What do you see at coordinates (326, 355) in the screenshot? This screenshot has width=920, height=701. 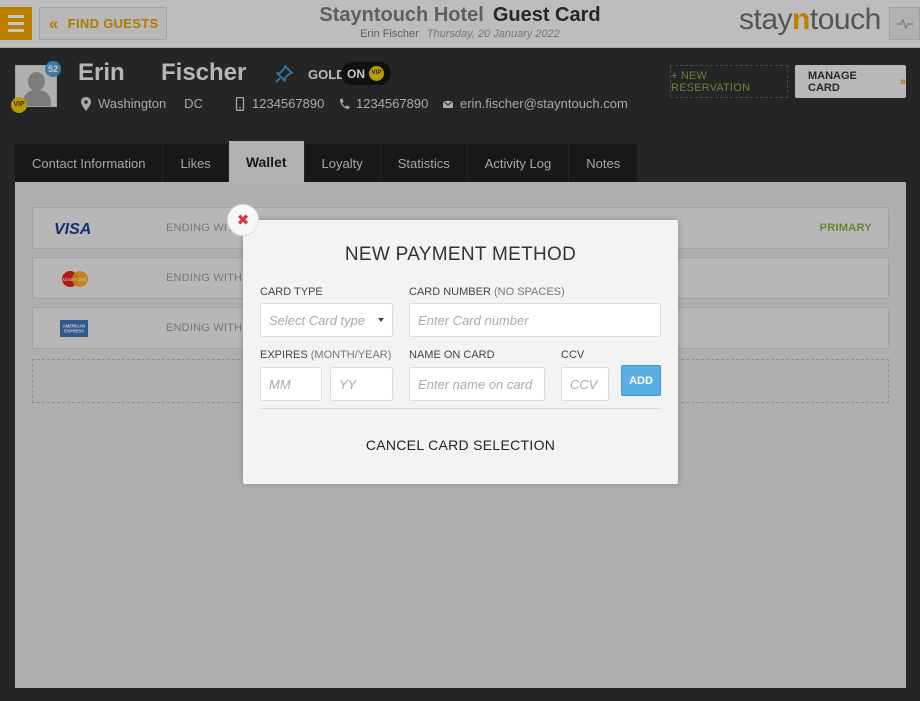 I see `expires-label: EXPIRES (MONTH/YEAR)` at bounding box center [326, 355].